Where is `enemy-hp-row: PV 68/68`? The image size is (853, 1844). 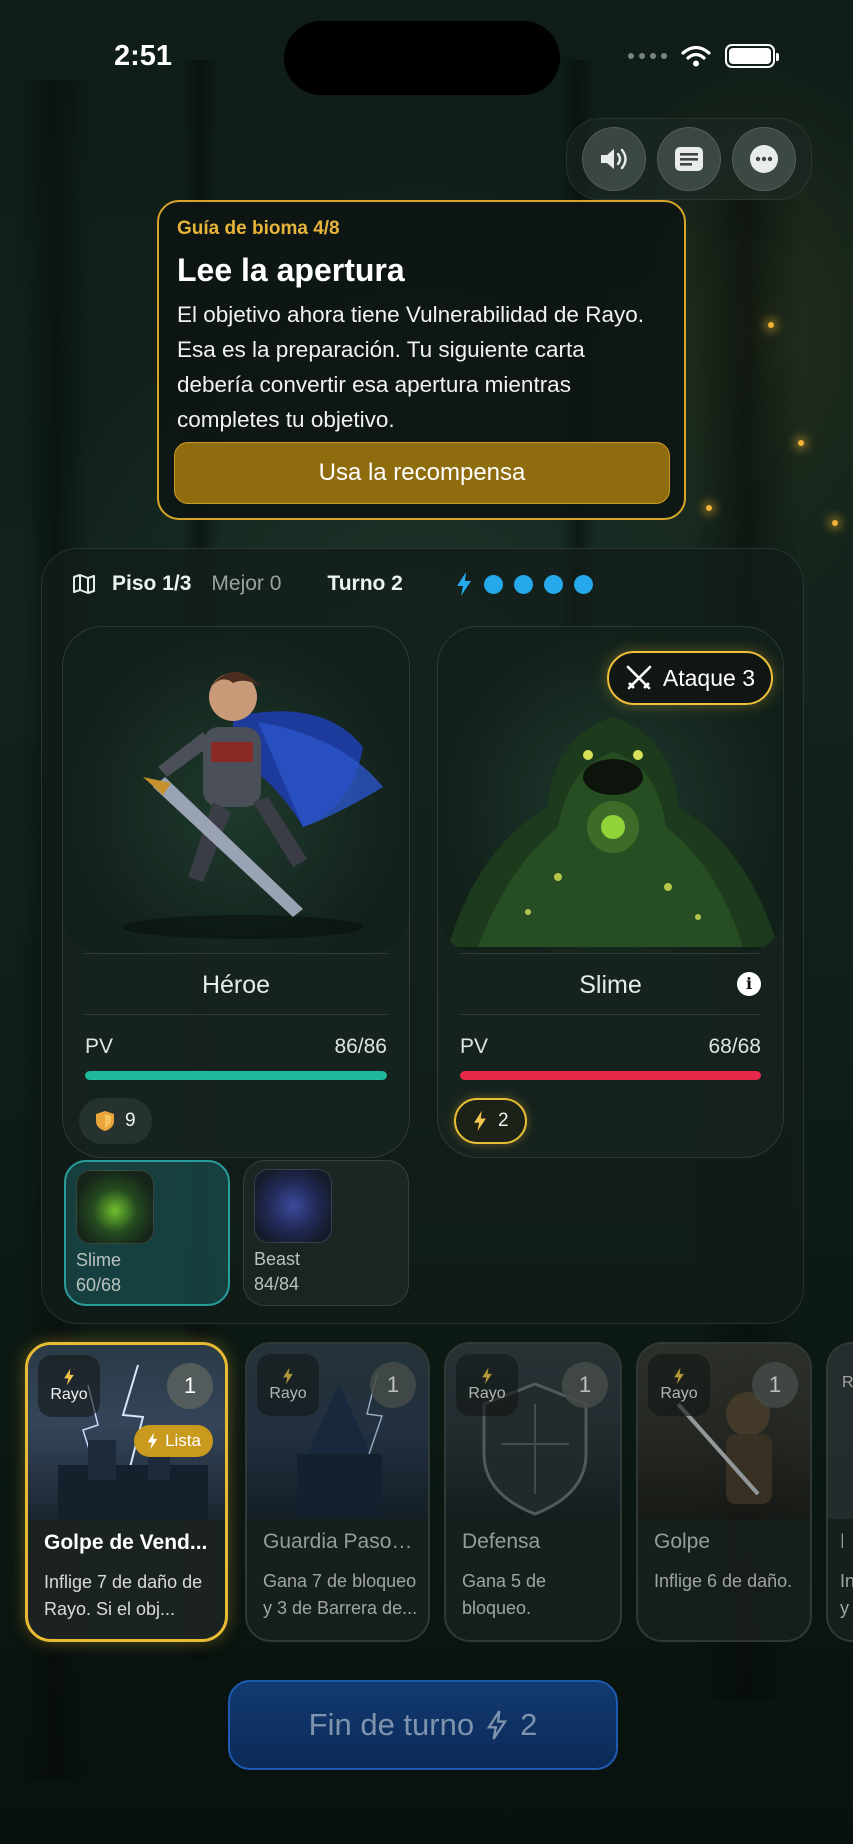
enemy-hp-row: PV 68/68 is located at coordinates (610, 1047).